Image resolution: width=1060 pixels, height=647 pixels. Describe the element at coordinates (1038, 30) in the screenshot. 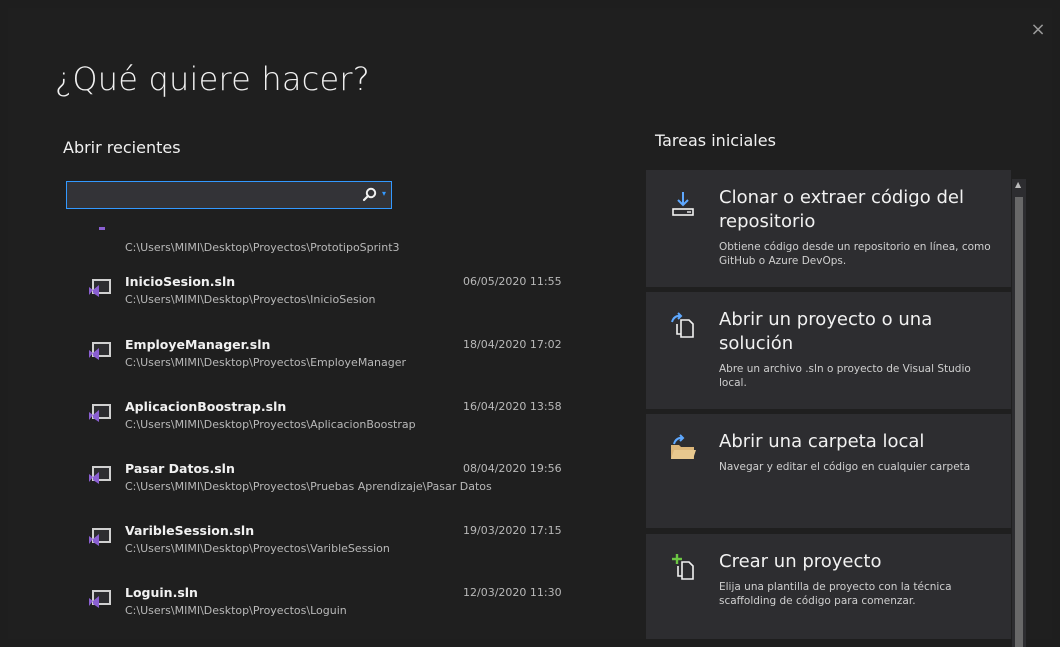

I see `close-button: ×` at that location.